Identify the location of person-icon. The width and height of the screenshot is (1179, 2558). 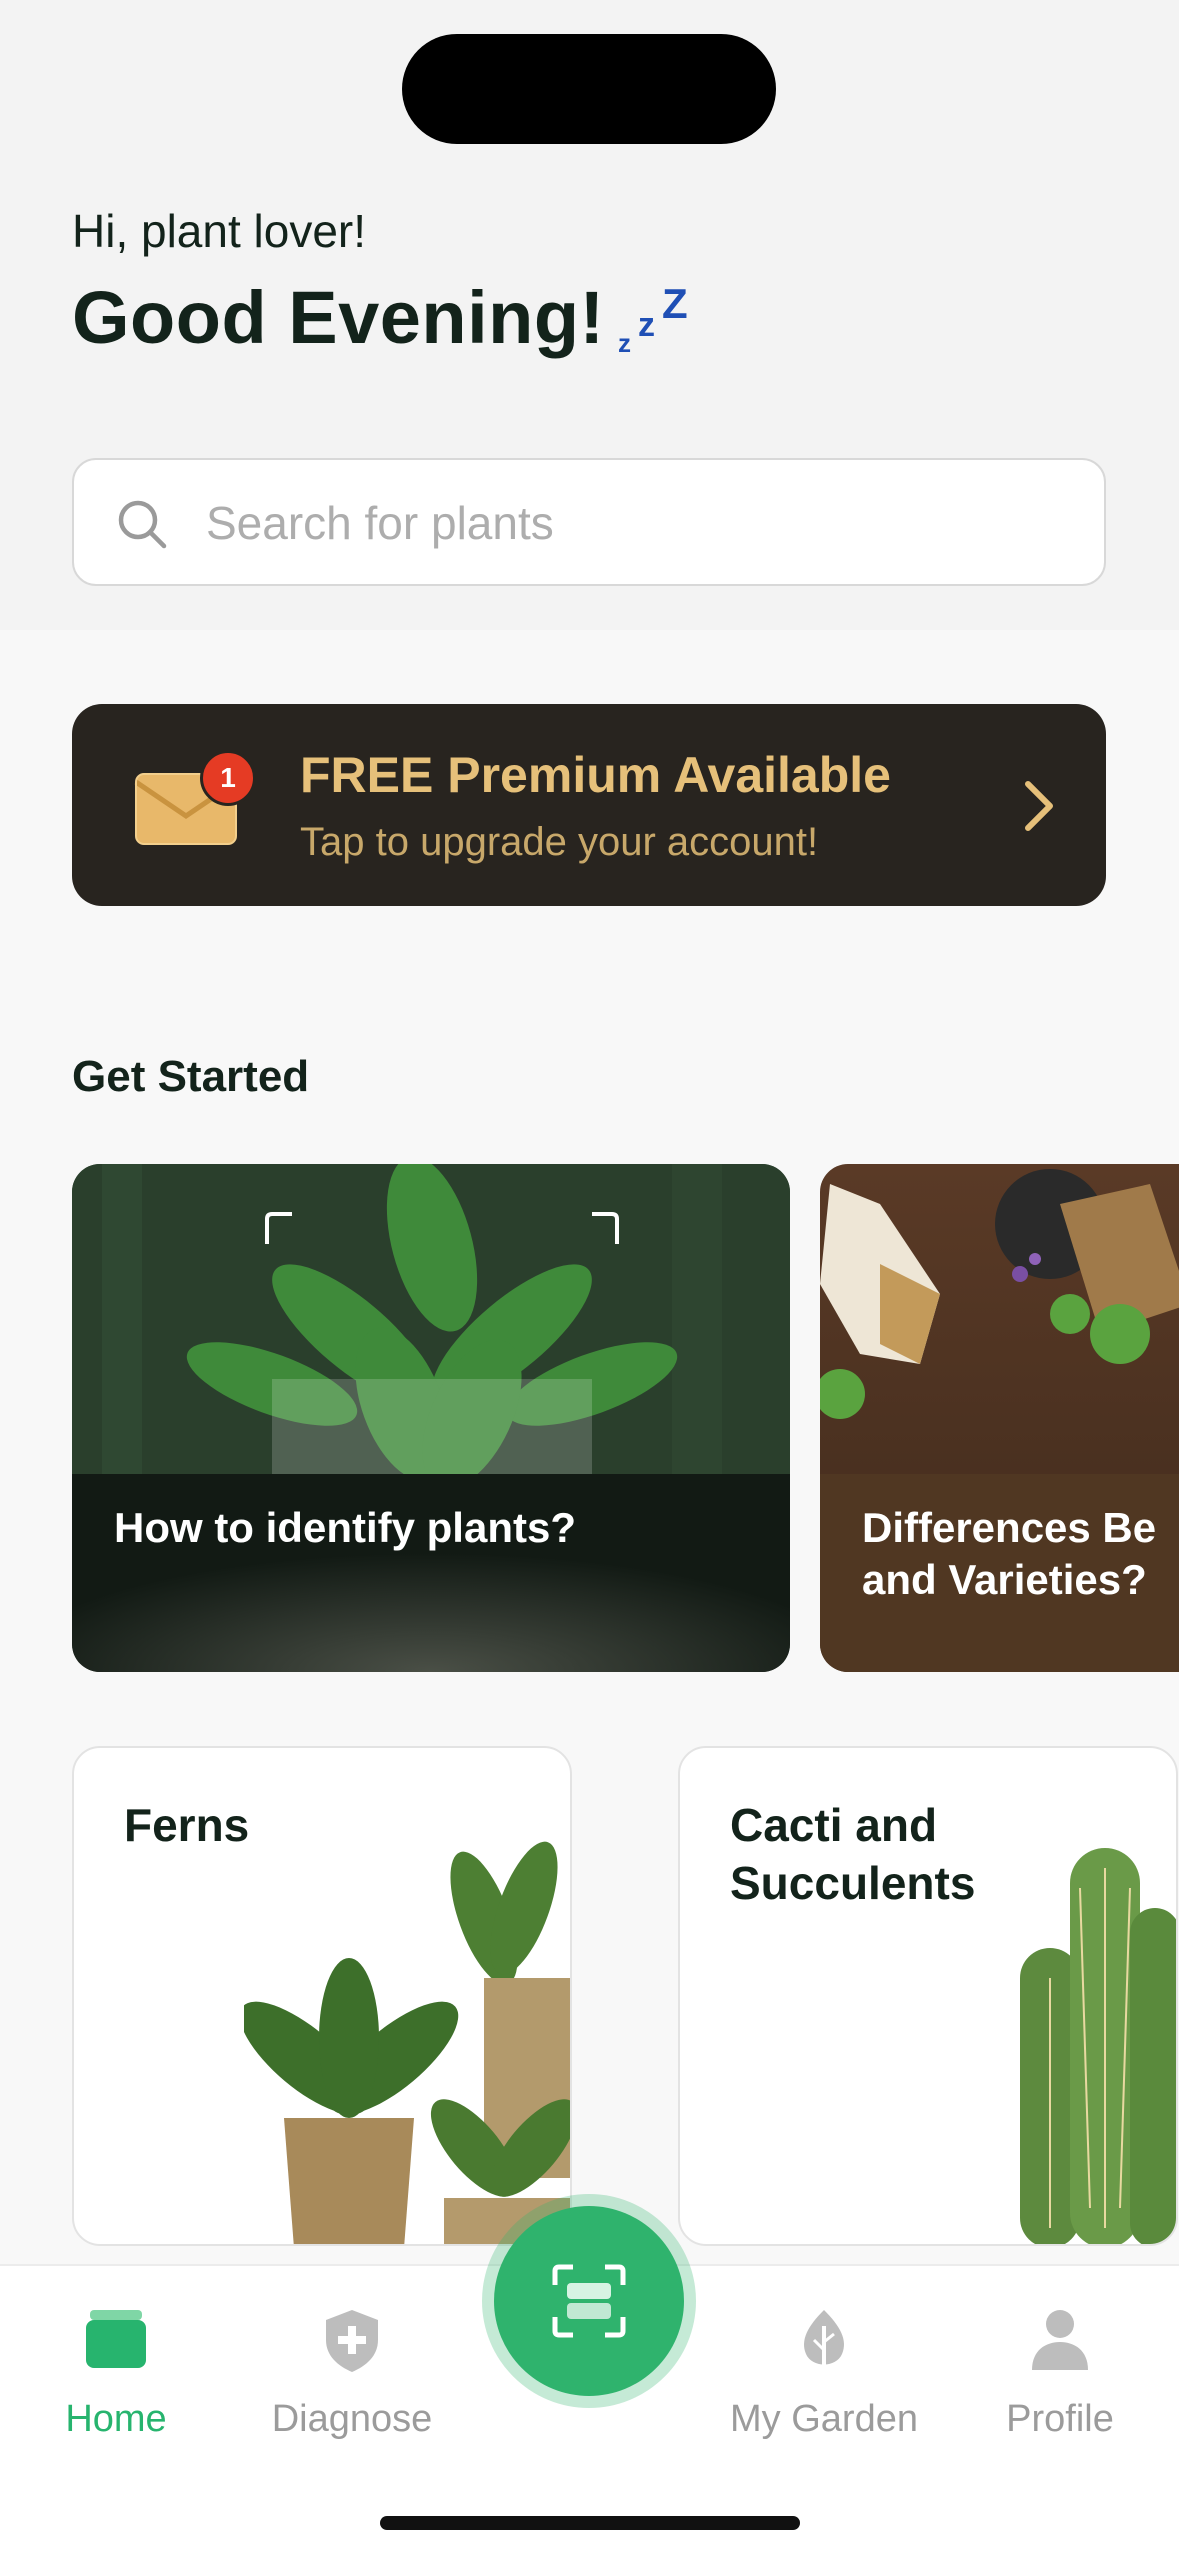
(1060, 2340).